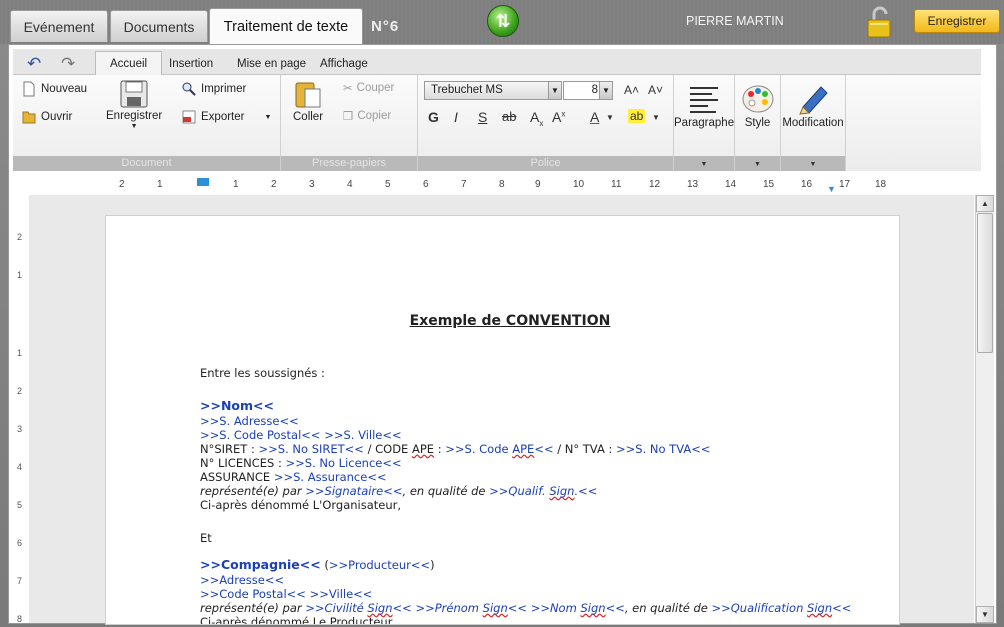 This screenshot has width=1004, height=627. I want to click on ruler-tick: 14, so click(731, 184).